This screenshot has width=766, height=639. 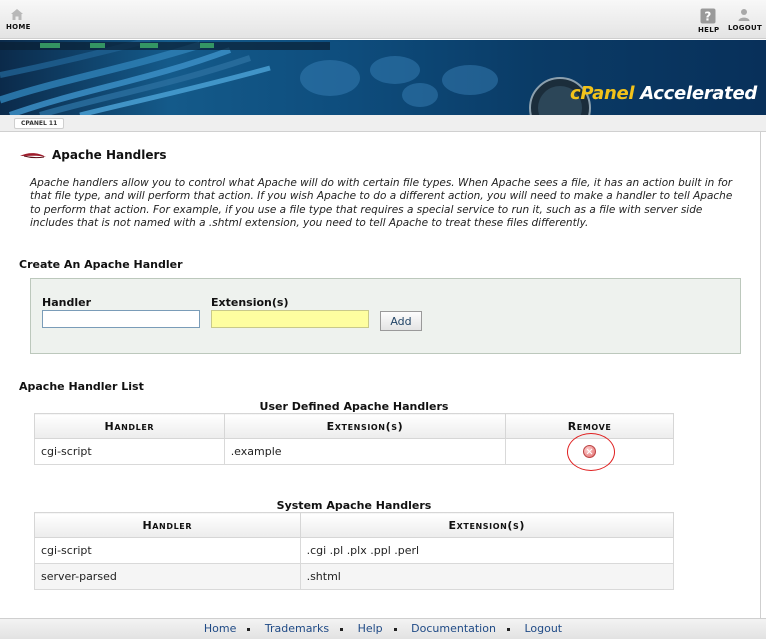 What do you see at coordinates (81, 386) in the screenshot?
I see `handler-list-heading: Apache Handler List` at bounding box center [81, 386].